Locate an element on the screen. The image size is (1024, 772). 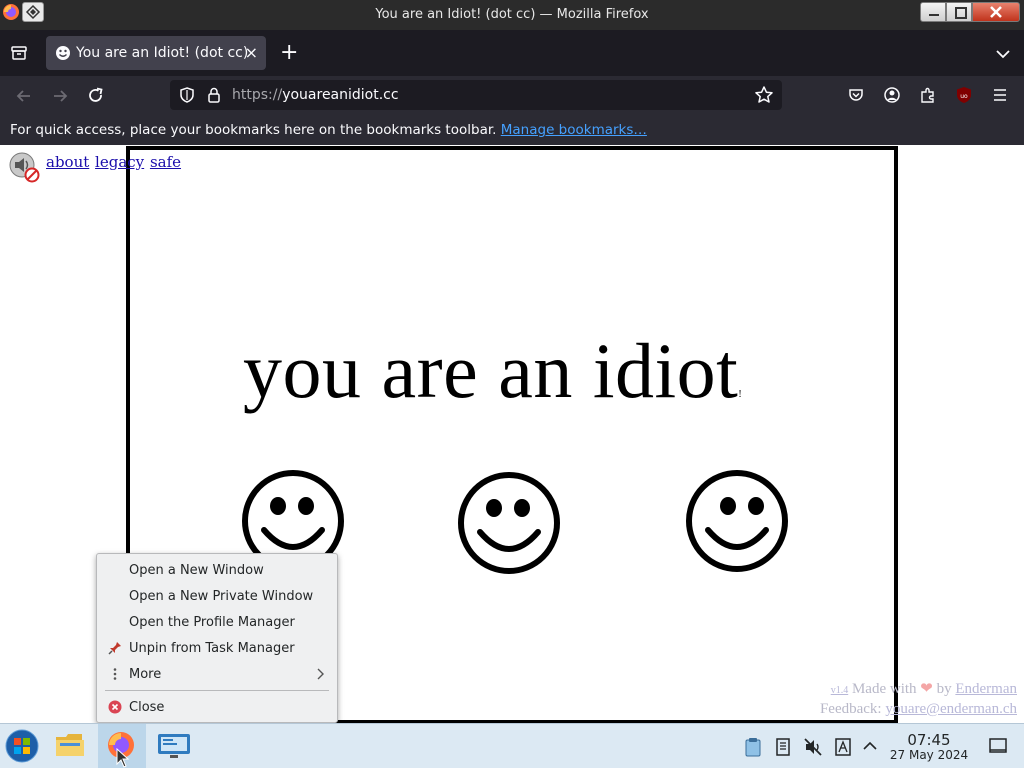
extensions-puzzle-icon is located at coordinates (928, 95).